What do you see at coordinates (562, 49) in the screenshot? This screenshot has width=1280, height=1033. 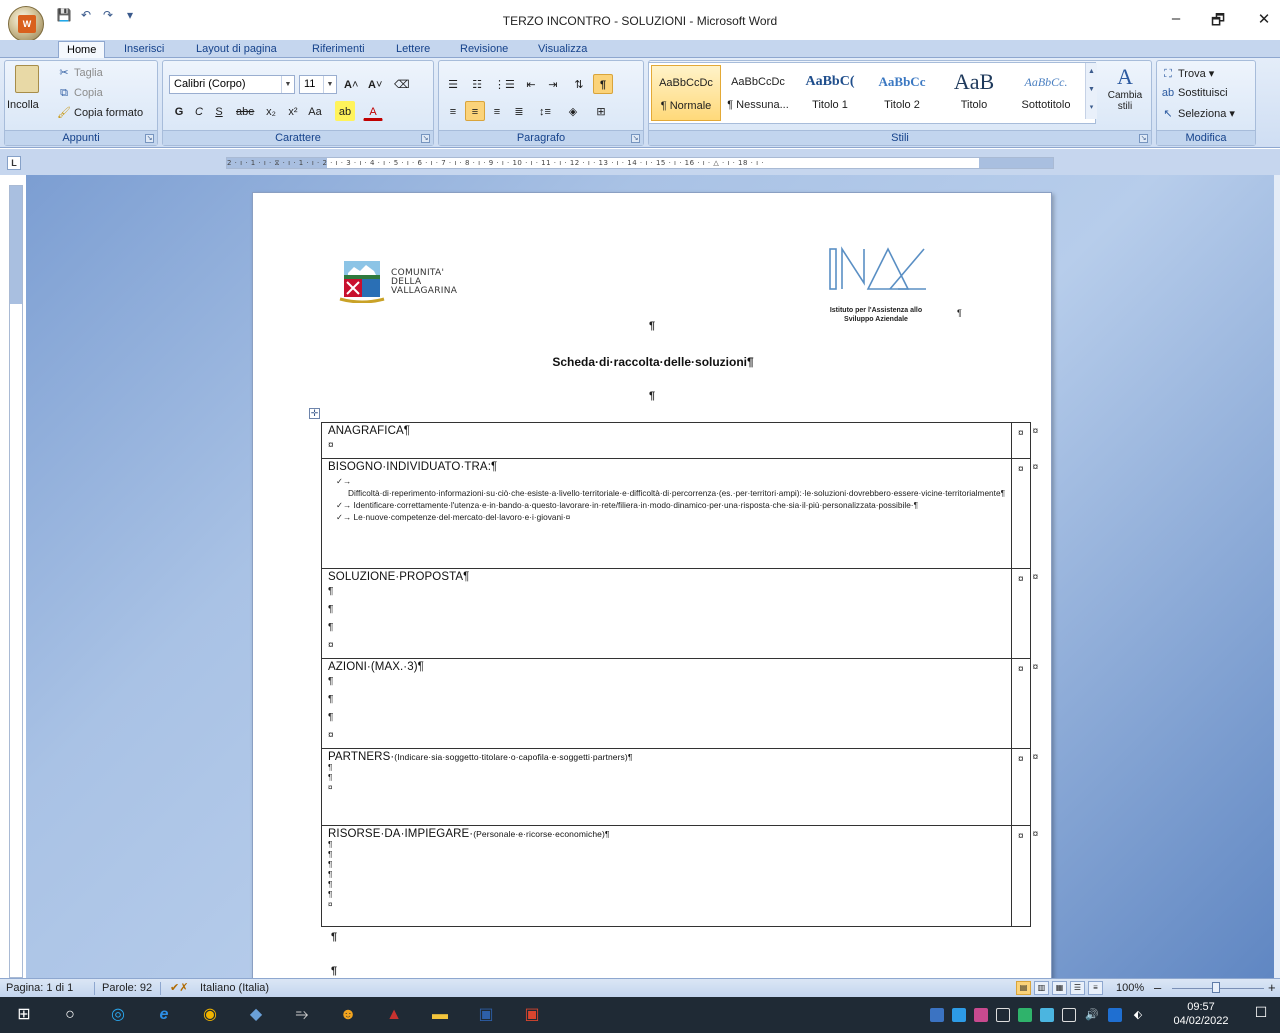 I see `tab-visualizza: Visualizza` at bounding box center [562, 49].